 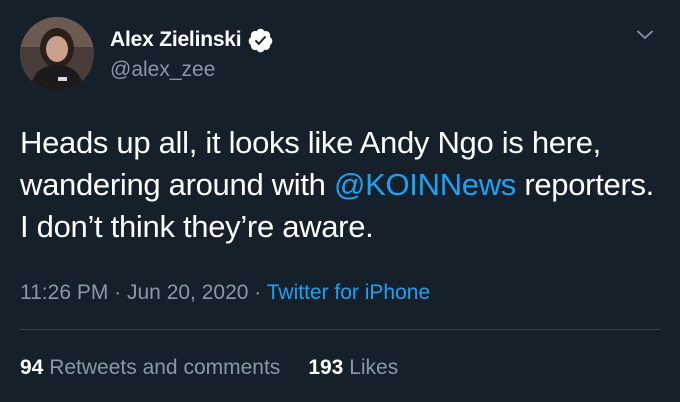 What do you see at coordinates (176, 40) in the screenshot?
I see `display-name: Alex Zielinski` at bounding box center [176, 40].